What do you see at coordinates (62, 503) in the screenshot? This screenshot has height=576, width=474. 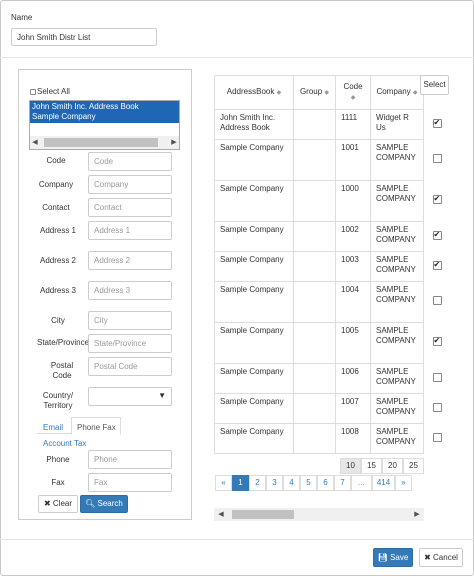 I see `clear-label: Clear` at bounding box center [62, 503].